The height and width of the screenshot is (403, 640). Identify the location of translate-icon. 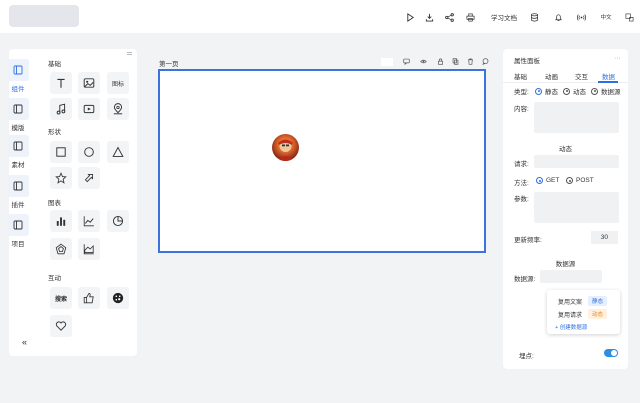
(629, 17).